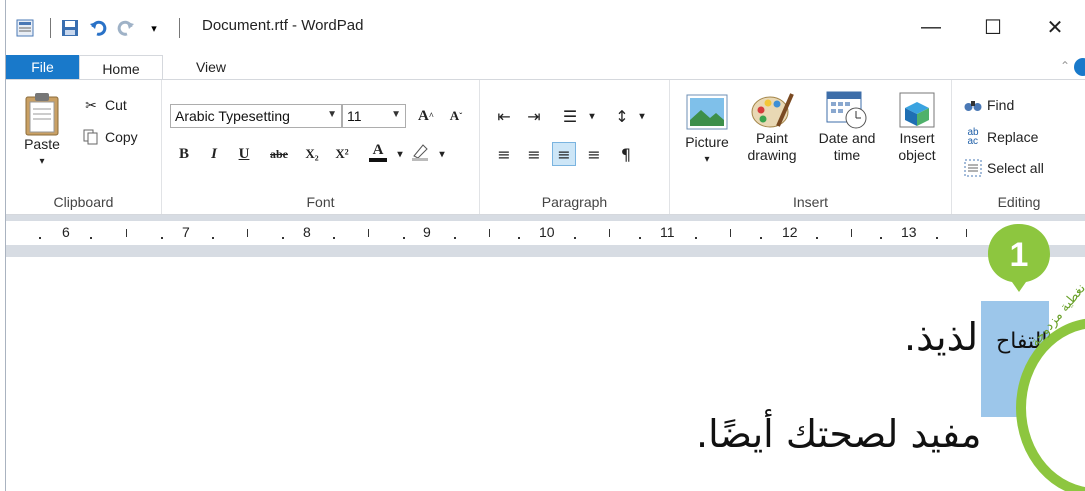 The image size is (1085, 491). Describe the element at coordinates (244, 154) in the screenshot. I see `underline-button: U` at that location.